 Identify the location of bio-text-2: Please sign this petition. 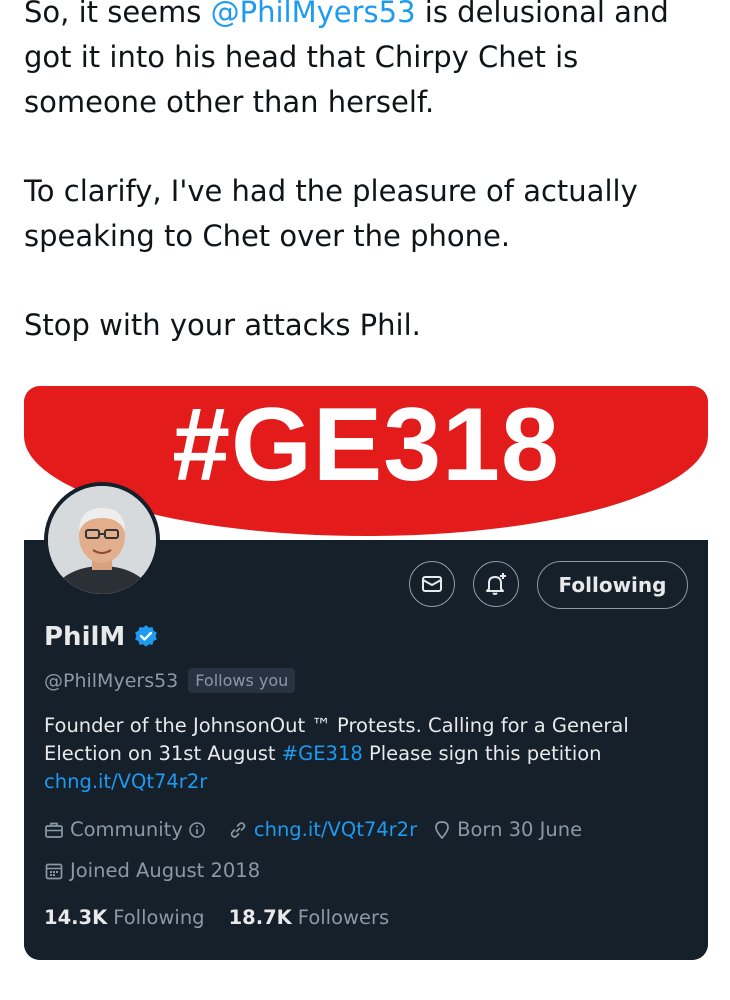
(482, 753).